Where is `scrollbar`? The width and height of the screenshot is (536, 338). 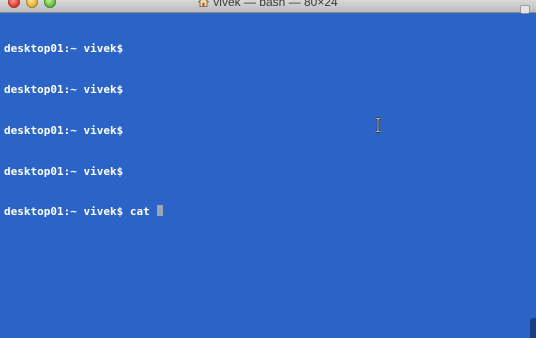
scrollbar is located at coordinates (533, 328).